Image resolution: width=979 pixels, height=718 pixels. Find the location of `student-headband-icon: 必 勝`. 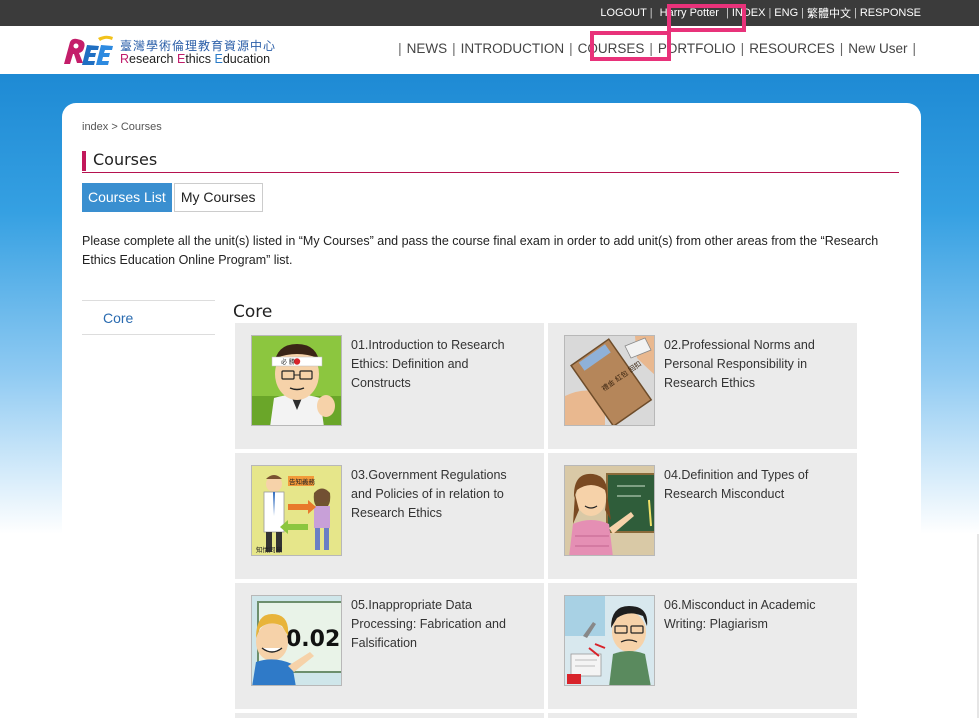

student-headband-icon: 必 勝 is located at coordinates (296, 380).